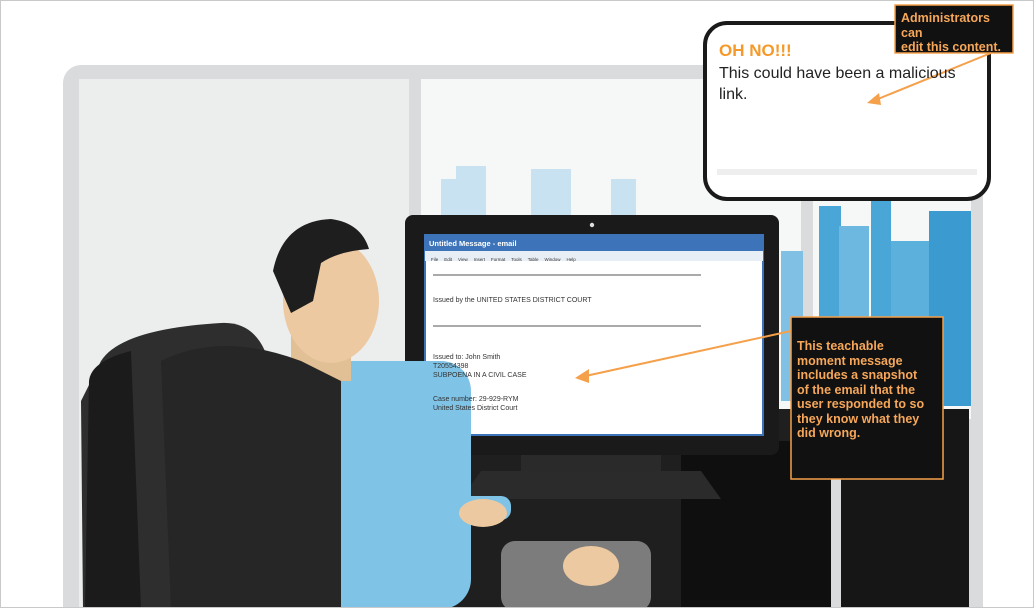 The height and width of the screenshot is (608, 1034). What do you see at coordinates (463, 259) in the screenshot?
I see `email-menu-item: View` at bounding box center [463, 259].